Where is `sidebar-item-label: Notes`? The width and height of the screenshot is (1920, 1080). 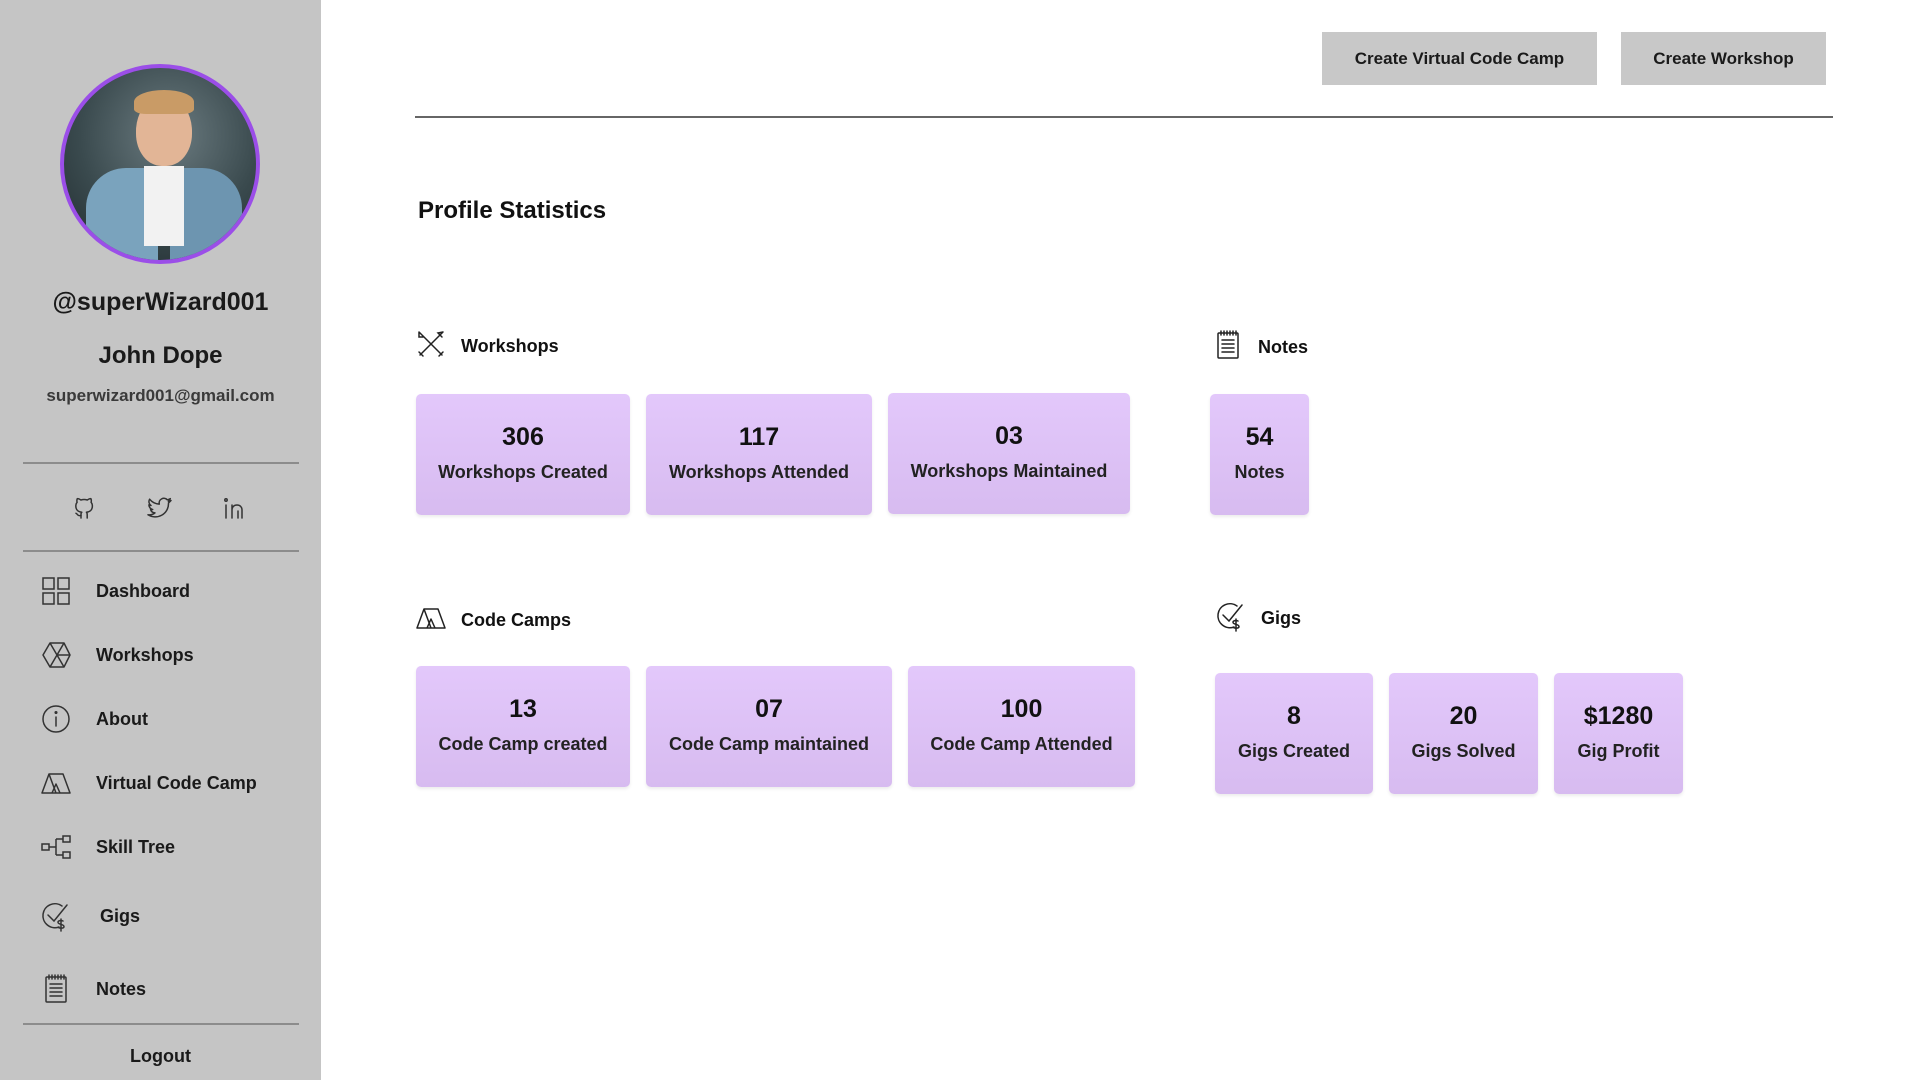
sidebar-item-label: Notes is located at coordinates (121, 988).